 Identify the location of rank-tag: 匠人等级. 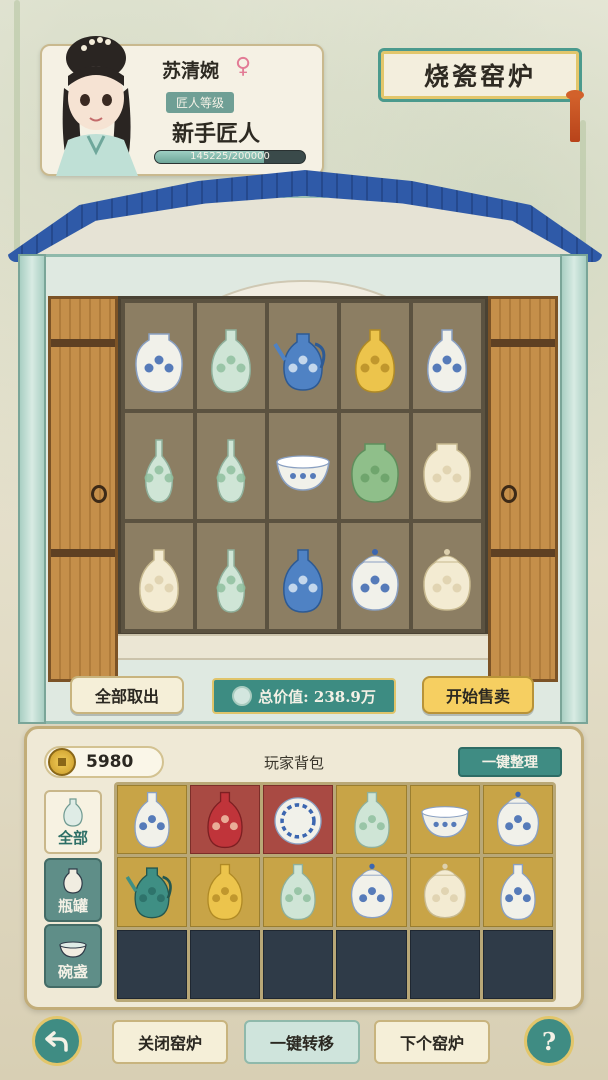
(200, 102).